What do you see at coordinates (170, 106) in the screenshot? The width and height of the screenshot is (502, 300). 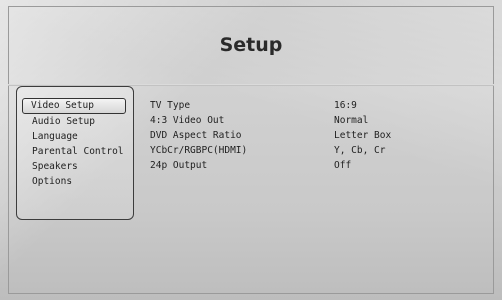 I see `setting-label-tv-type: TV Type` at bounding box center [170, 106].